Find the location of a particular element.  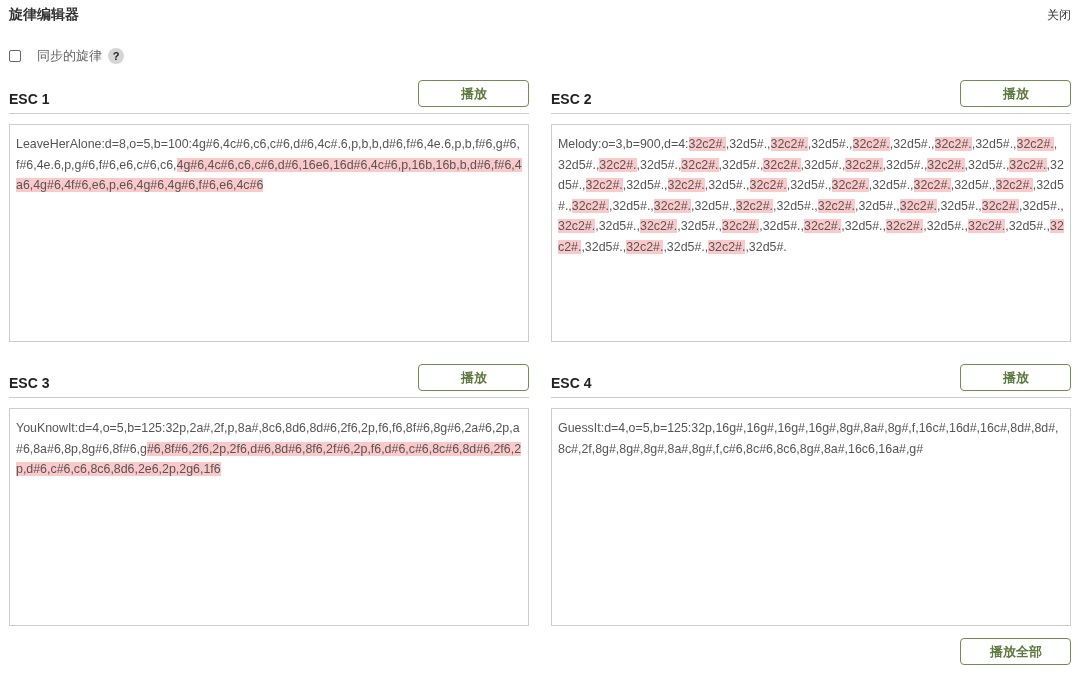

close-link: 关闭 is located at coordinates (1059, 15).